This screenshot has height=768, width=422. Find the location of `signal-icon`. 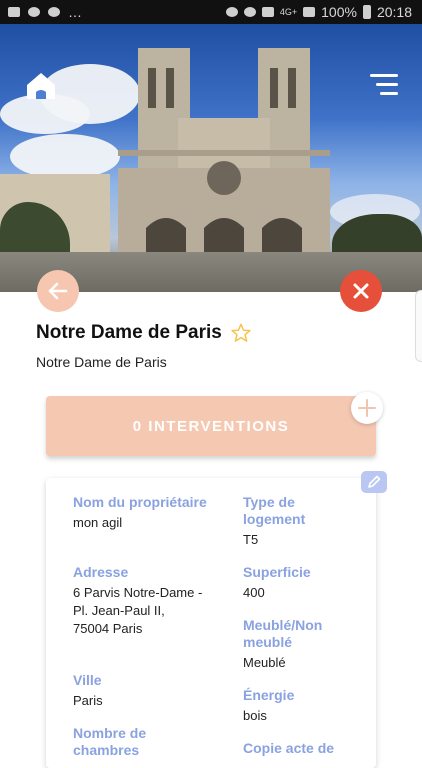

signal-icon is located at coordinates (309, 12).